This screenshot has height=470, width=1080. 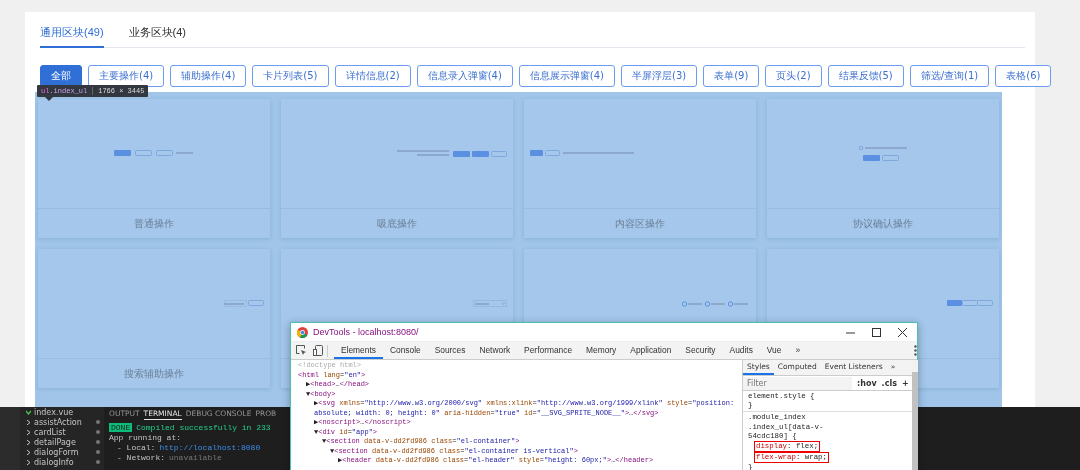 I want to click on terminal-text: Compiled successfully in 233, so click(x=203, y=427).